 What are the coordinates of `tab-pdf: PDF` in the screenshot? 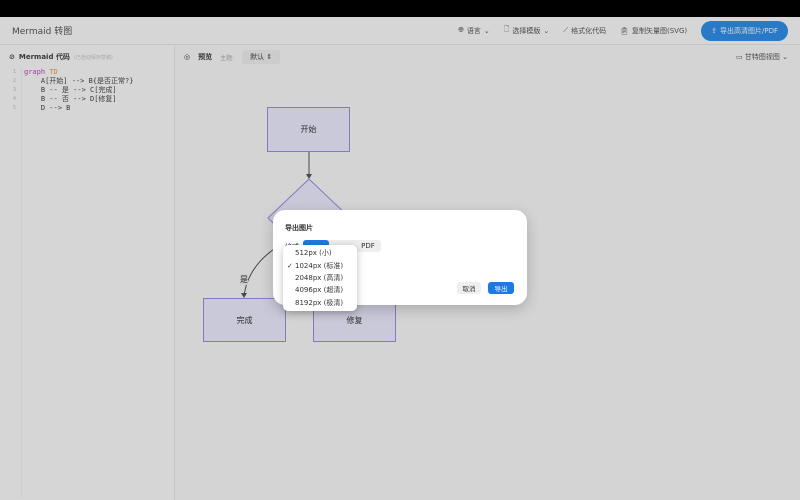 It's located at (368, 246).